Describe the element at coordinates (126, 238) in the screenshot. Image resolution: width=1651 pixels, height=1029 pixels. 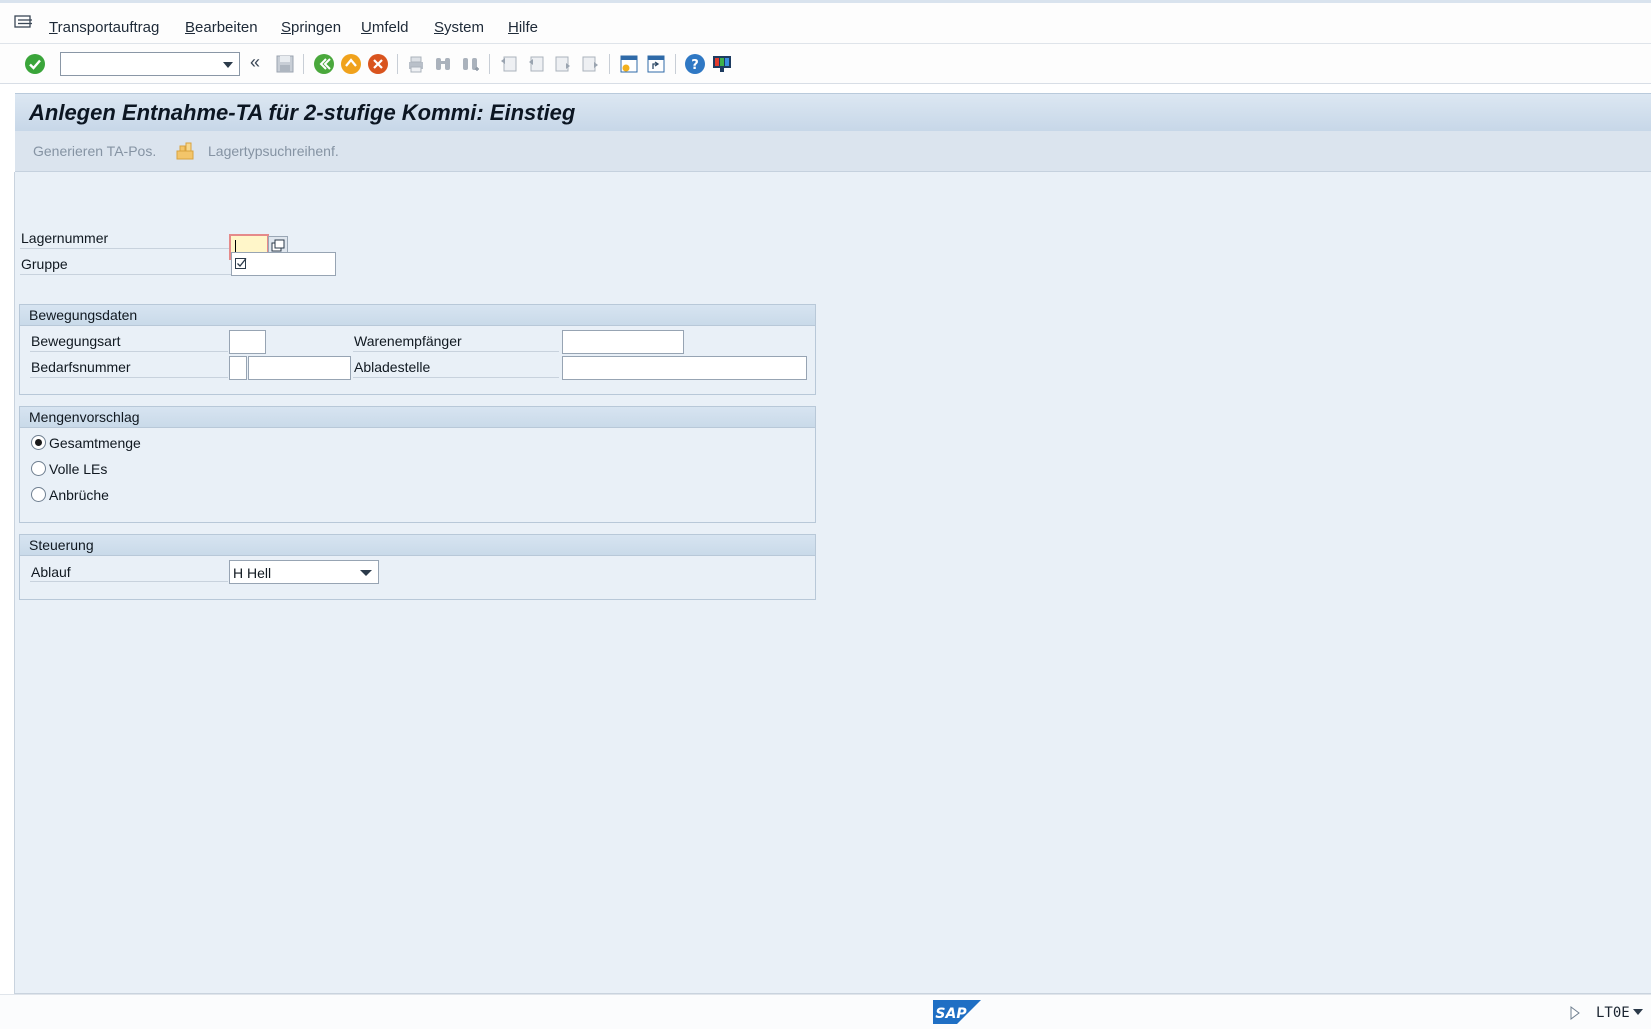
I see `warehouse-number-row: Lagernummer` at that location.